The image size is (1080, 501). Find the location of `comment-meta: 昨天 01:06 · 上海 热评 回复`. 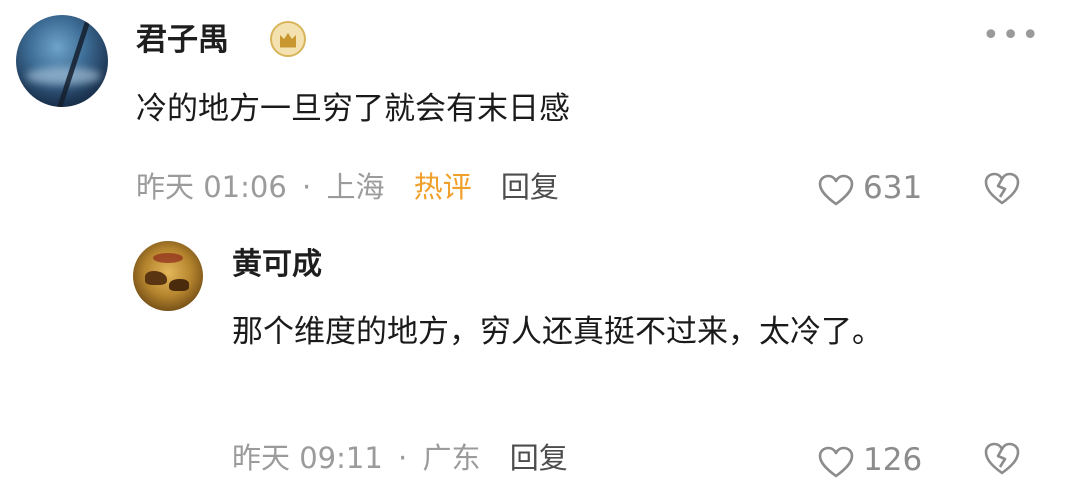

comment-meta: 昨天 01:06 · 上海 热评 回复 is located at coordinates (350, 187).